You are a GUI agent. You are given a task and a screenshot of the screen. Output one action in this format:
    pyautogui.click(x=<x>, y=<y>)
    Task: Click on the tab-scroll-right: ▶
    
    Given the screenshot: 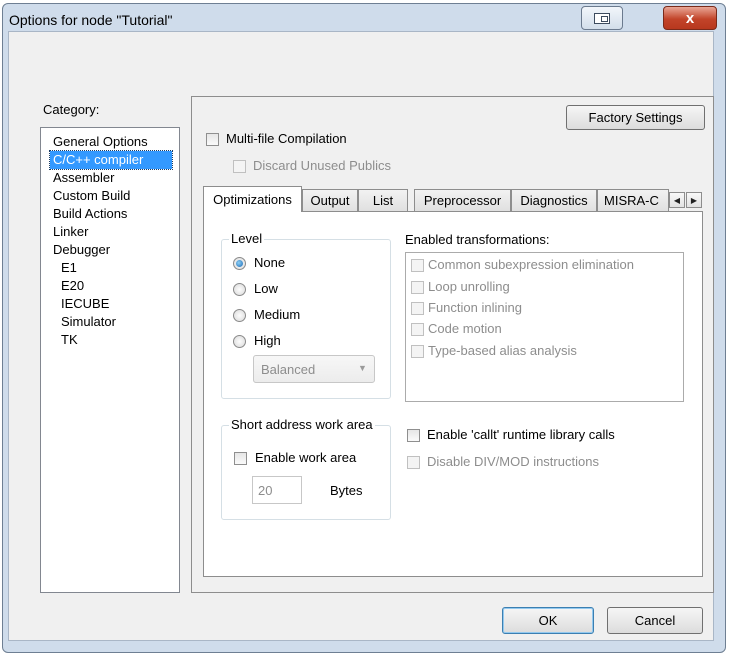 What is the action you would take?
    pyautogui.click(x=694, y=200)
    